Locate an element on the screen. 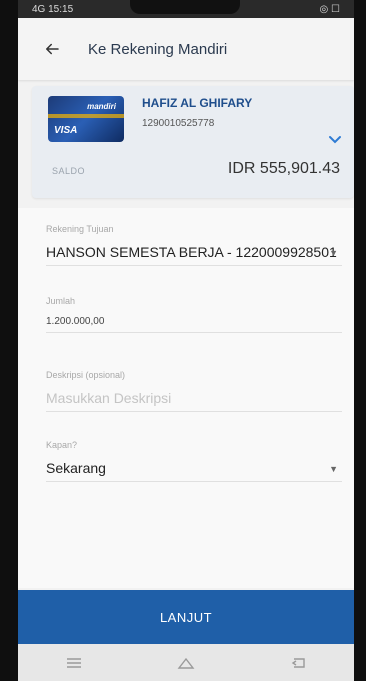  card-image: mandiri VISA is located at coordinates (86, 119).